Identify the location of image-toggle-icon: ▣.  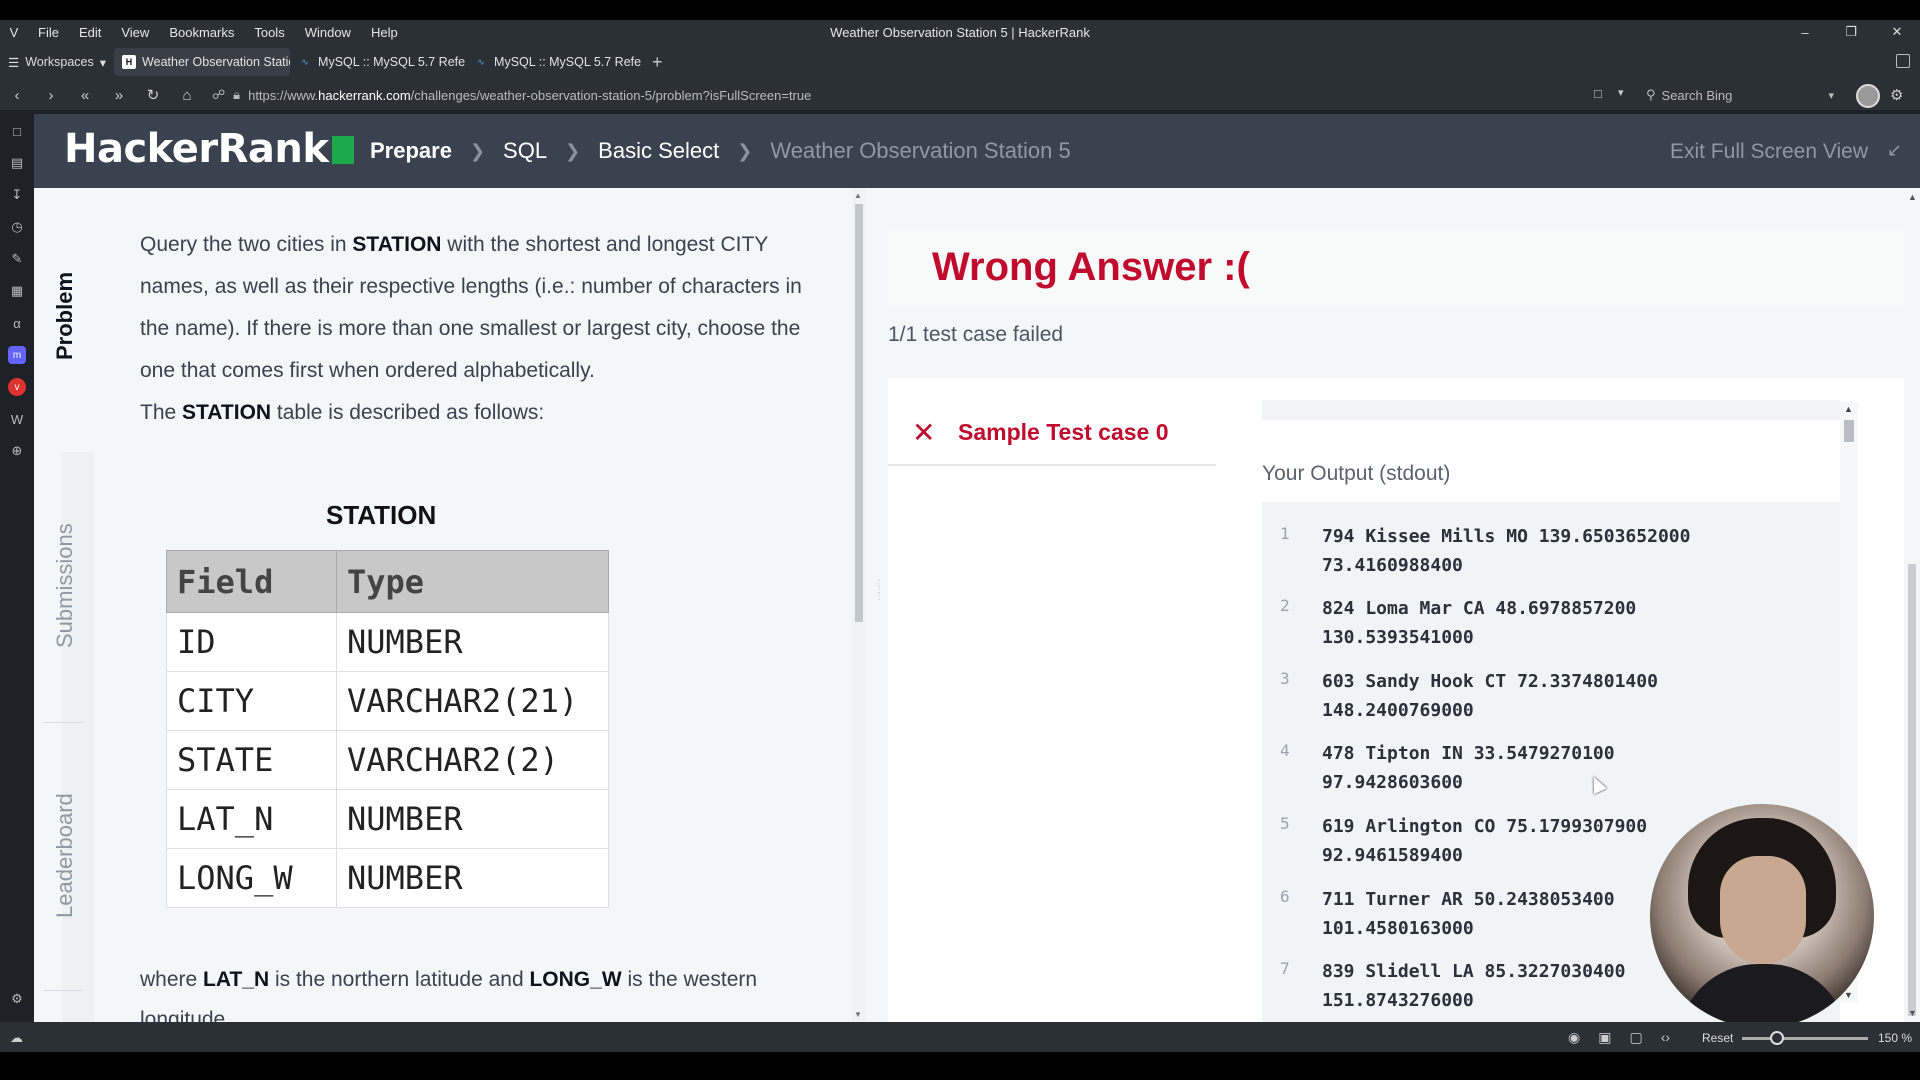
(1604, 1037).